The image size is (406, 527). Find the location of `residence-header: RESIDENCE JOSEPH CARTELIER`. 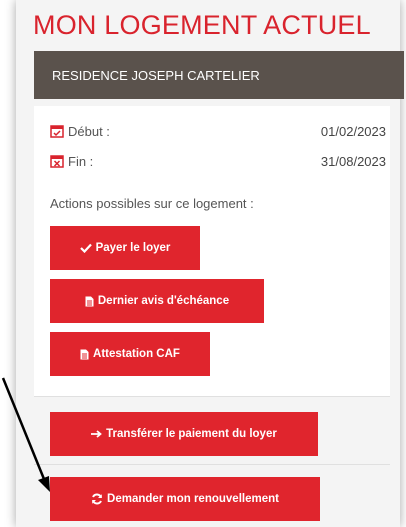

residence-header: RESIDENCE JOSEPH CARTELIER is located at coordinates (219, 75).